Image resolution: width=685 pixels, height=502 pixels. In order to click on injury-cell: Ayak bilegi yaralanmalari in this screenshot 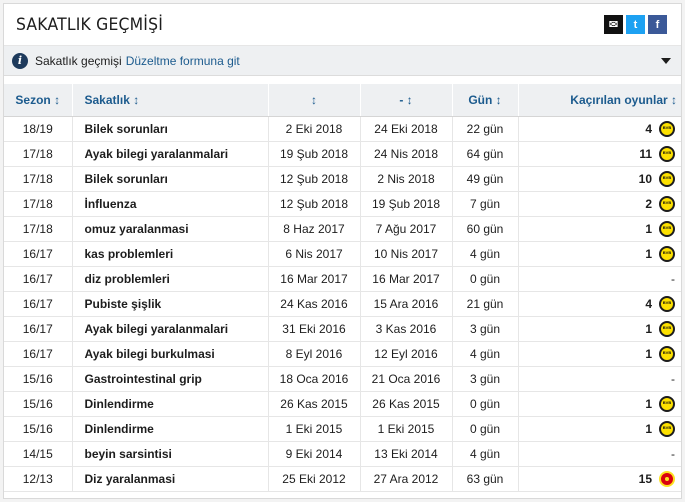, I will do `click(170, 329)`.